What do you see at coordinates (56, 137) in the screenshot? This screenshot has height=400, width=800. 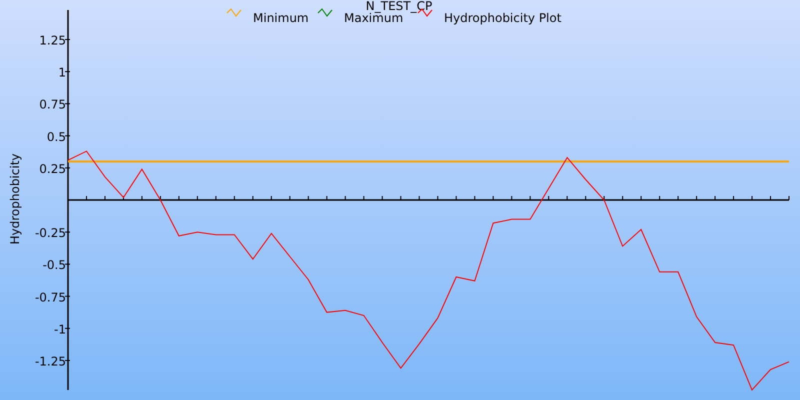 I see `y-tick-label: 0.5` at bounding box center [56, 137].